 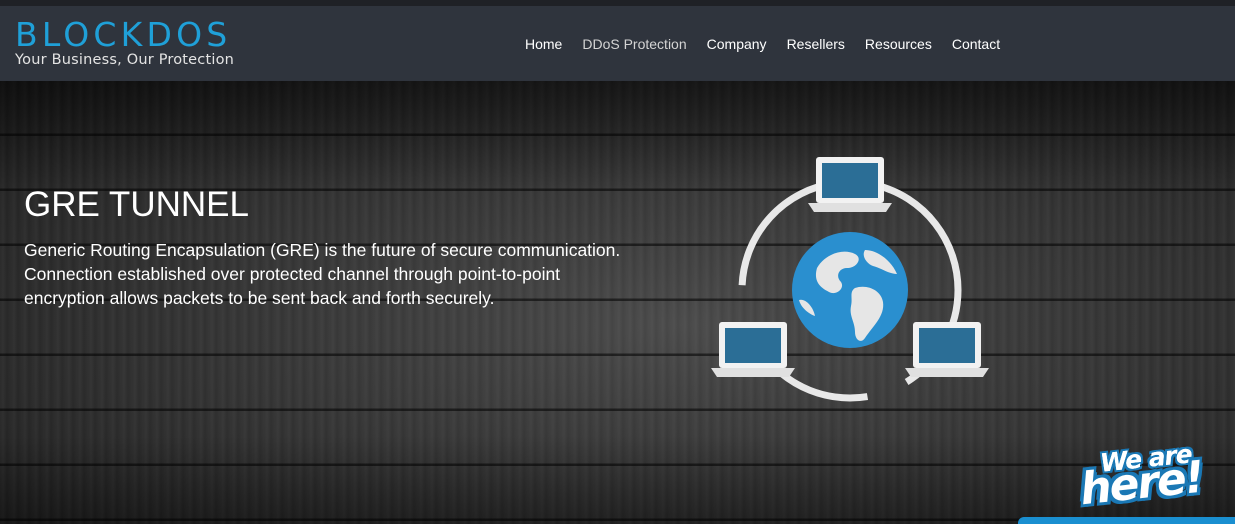 What do you see at coordinates (125, 60) in the screenshot?
I see `logo-tagline: Your Business, Our Protection` at bounding box center [125, 60].